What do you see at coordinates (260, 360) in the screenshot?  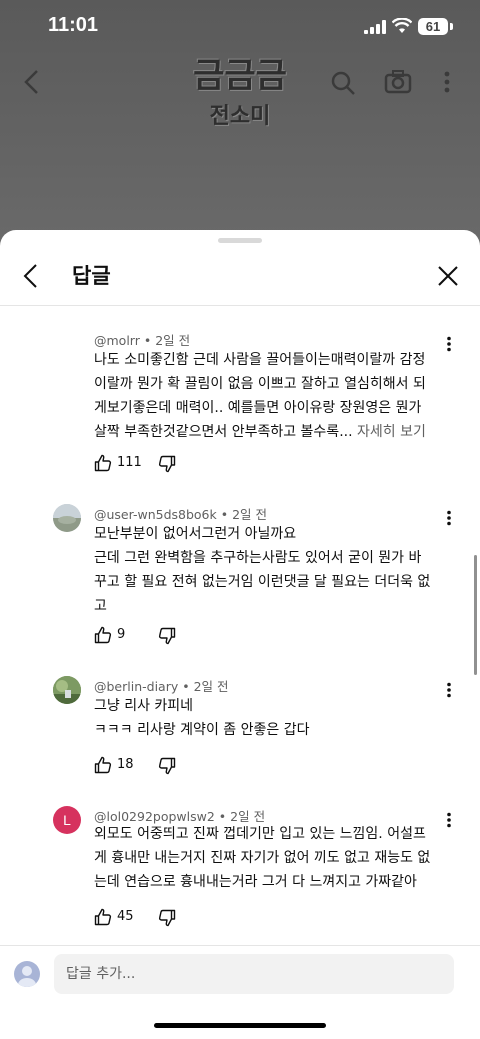 I see `comment-line: 나도 소미좋긴함 근데 사람을 끌어들이는매력이랄까 감정` at bounding box center [260, 360].